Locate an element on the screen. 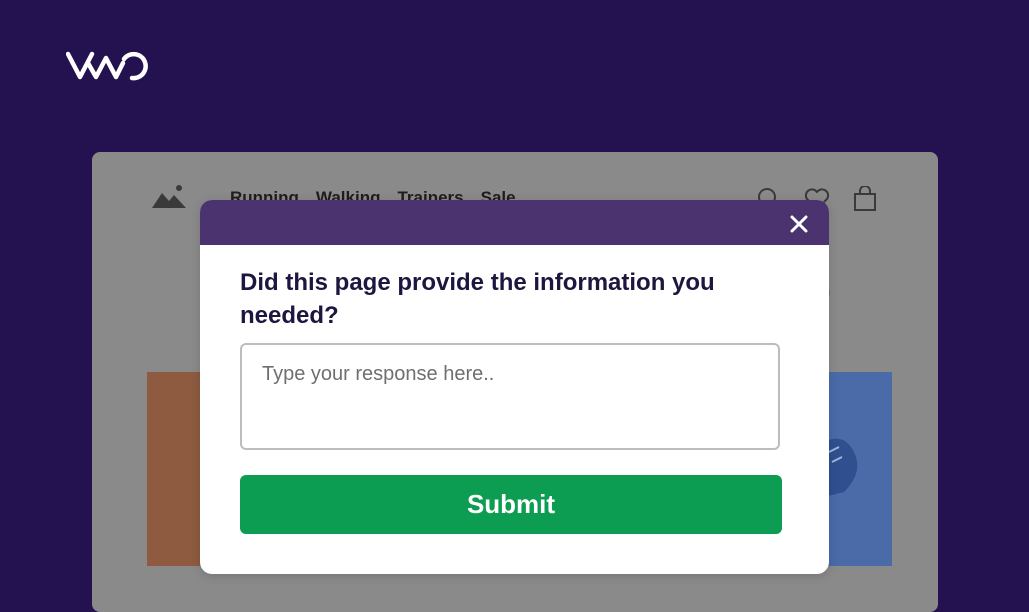 The width and height of the screenshot is (1029, 612). response-textarea is located at coordinates (510, 396).